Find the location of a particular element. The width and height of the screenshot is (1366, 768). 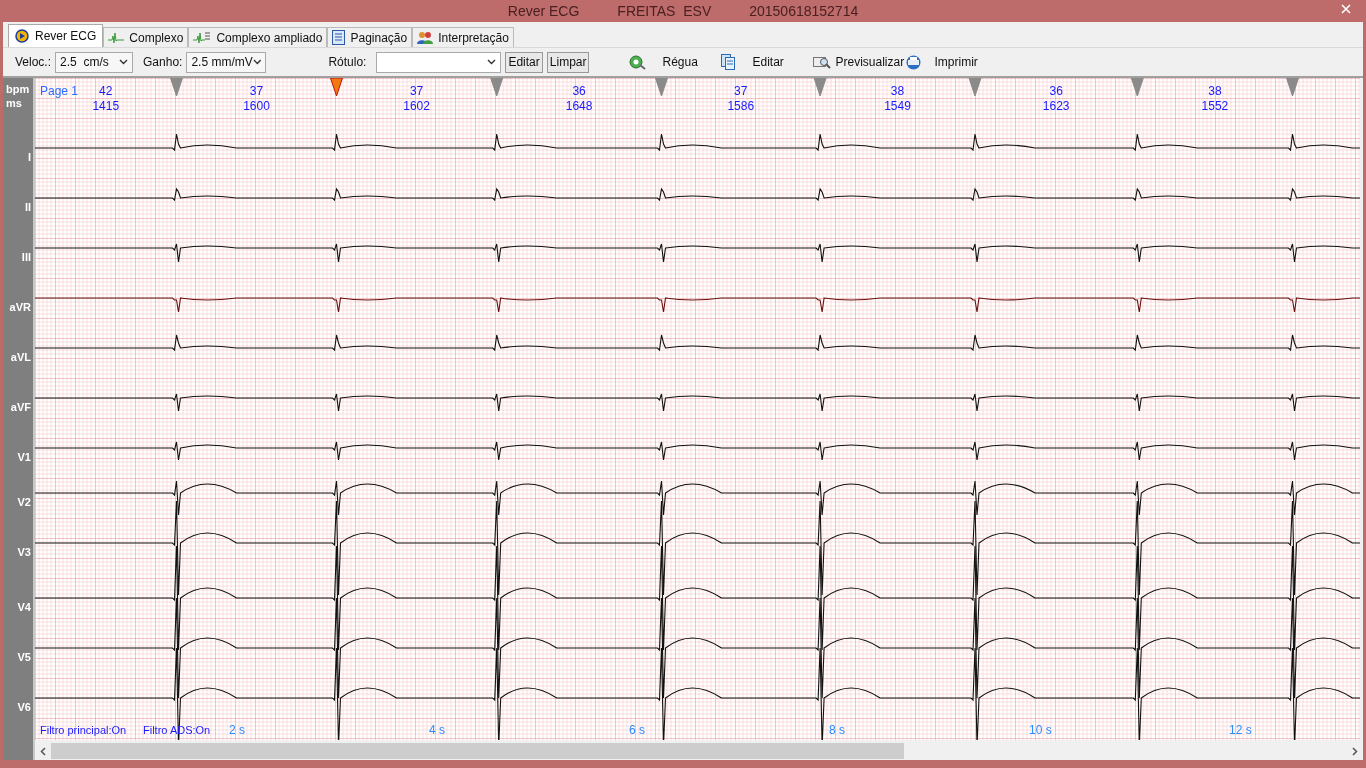

lead-label: V6 is located at coordinates (24, 707).